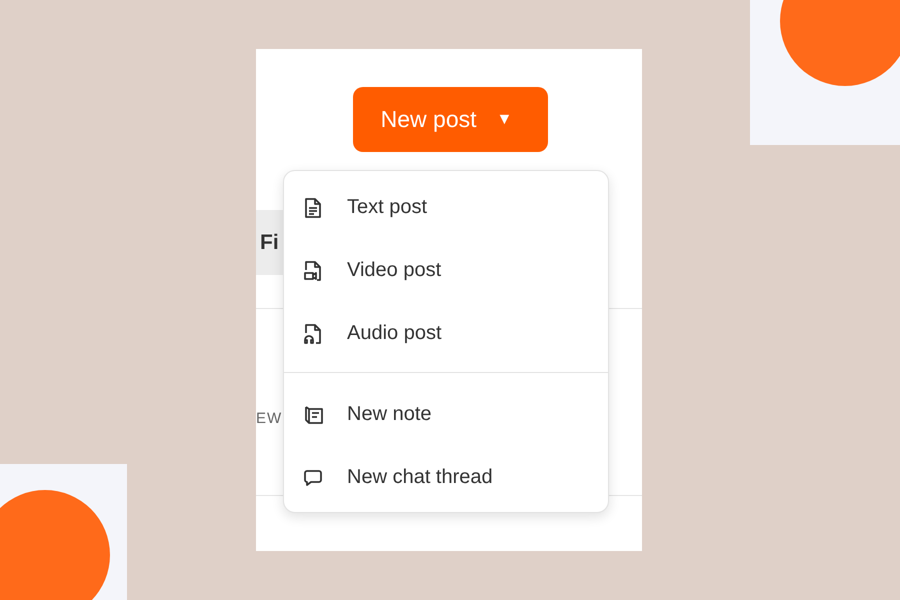  Describe the element at coordinates (446, 414) in the screenshot. I see `menu-item: New note` at that location.